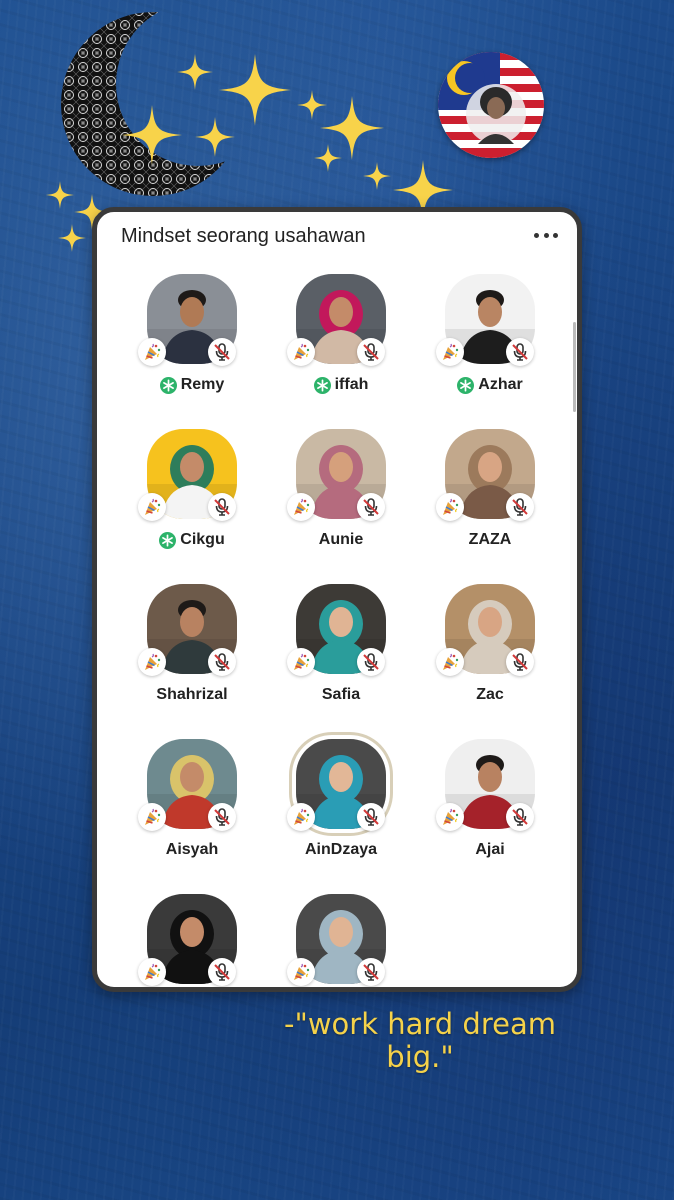 The height and width of the screenshot is (1200, 674). I want to click on speaker-name: Ajai, so click(490, 850).